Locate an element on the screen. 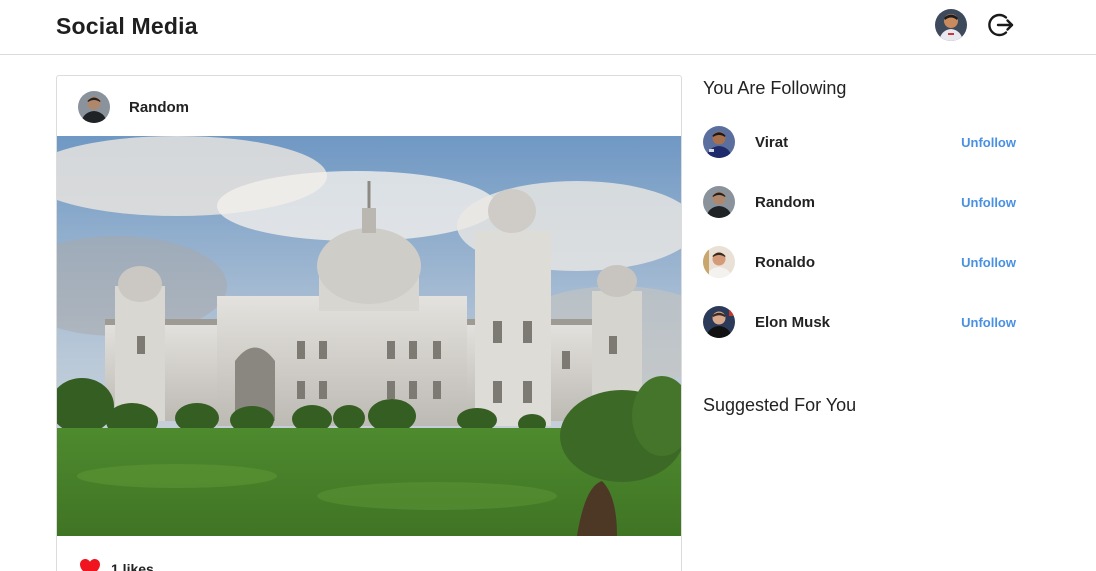 This screenshot has height=571, width=1096. app-brand: Social Media is located at coordinates (127, 26).